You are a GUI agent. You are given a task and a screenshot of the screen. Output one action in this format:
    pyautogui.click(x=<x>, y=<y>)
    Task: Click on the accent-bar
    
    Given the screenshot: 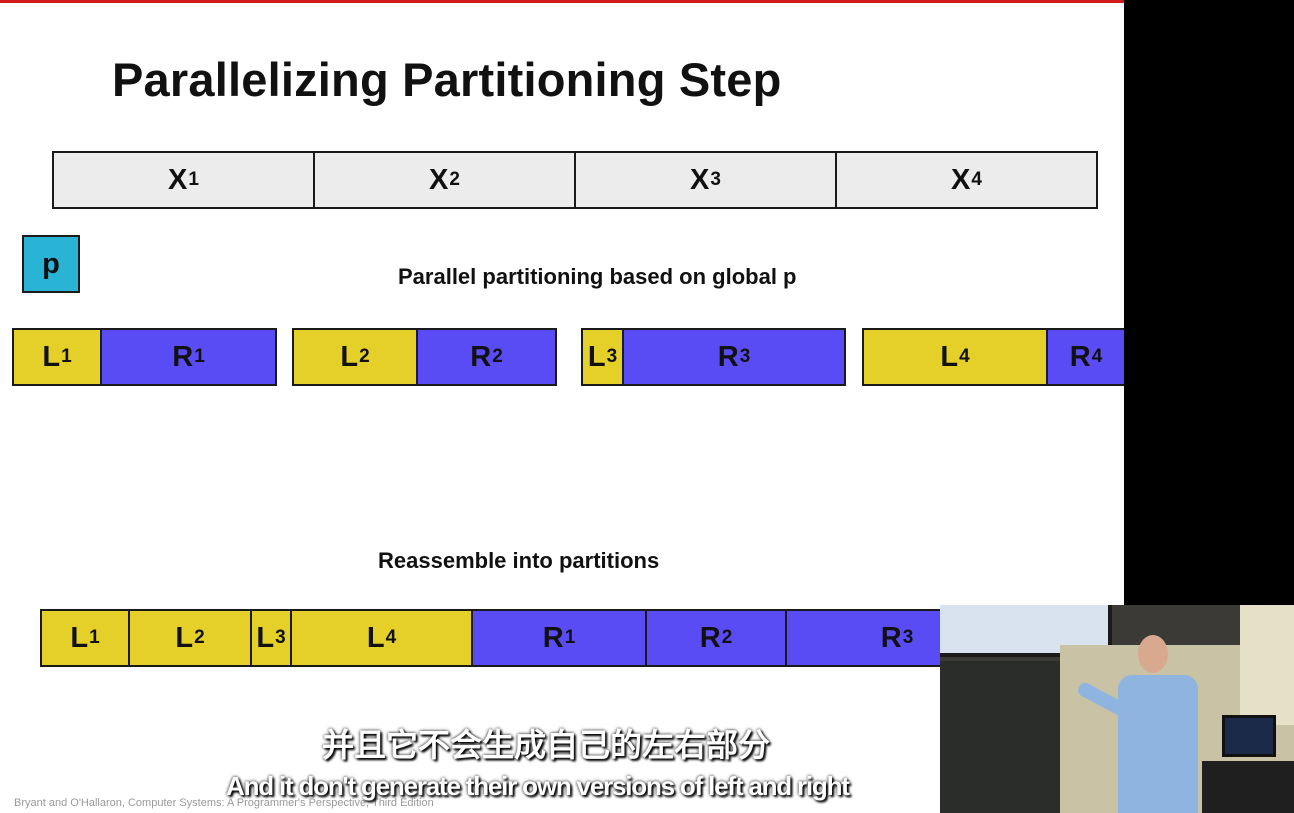 What is the action you would take?
    pyautogui.click(x=562, y=1)
    